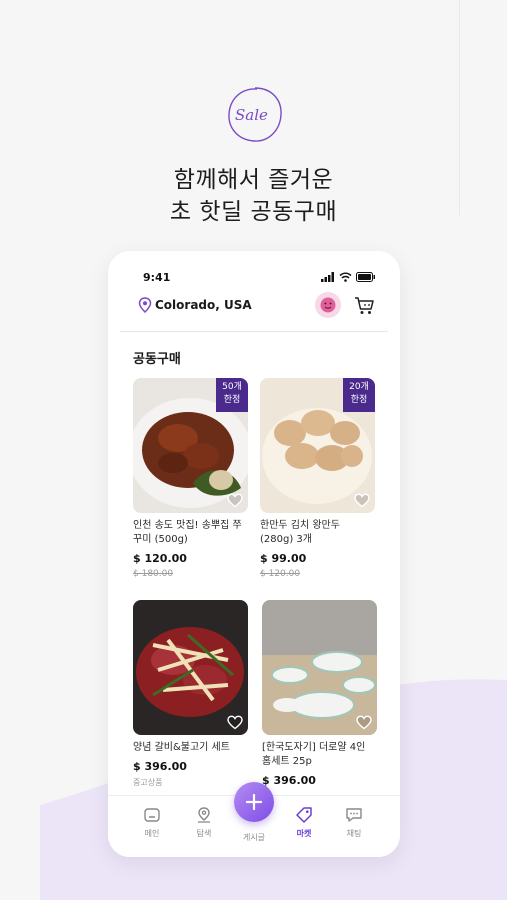  What do you see at coordinates (314, 754) in the screenshot?
I see `product-name: [한국도자기] 더로얄 4인 홈세트 25p` at bounding box center [314, 754].